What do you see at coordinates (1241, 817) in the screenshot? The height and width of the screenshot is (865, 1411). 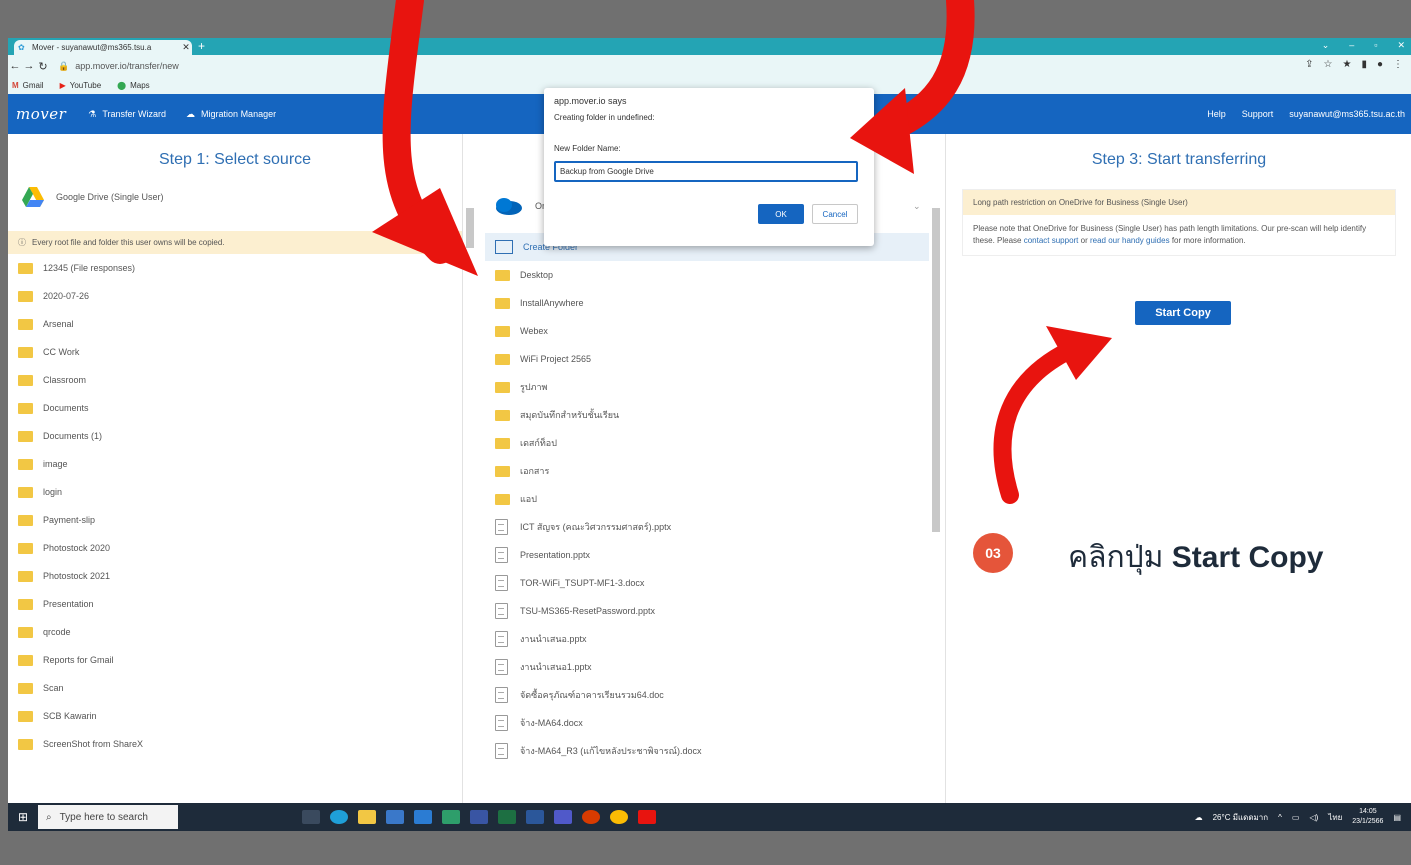 I see `weather-text: 26°C มีแดดมาก` at bounding box center [1241, 817].